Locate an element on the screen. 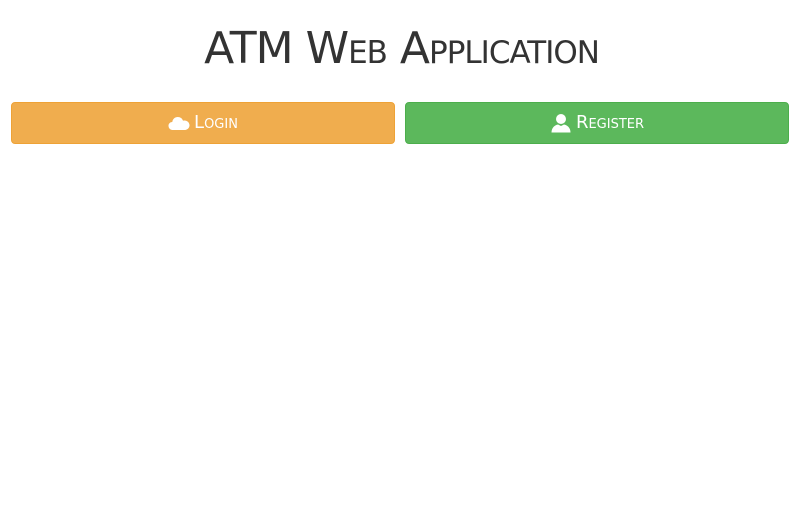 The height and width of the screenshot is (527, 803). login-button: Login is located at coordinates (203, 123).